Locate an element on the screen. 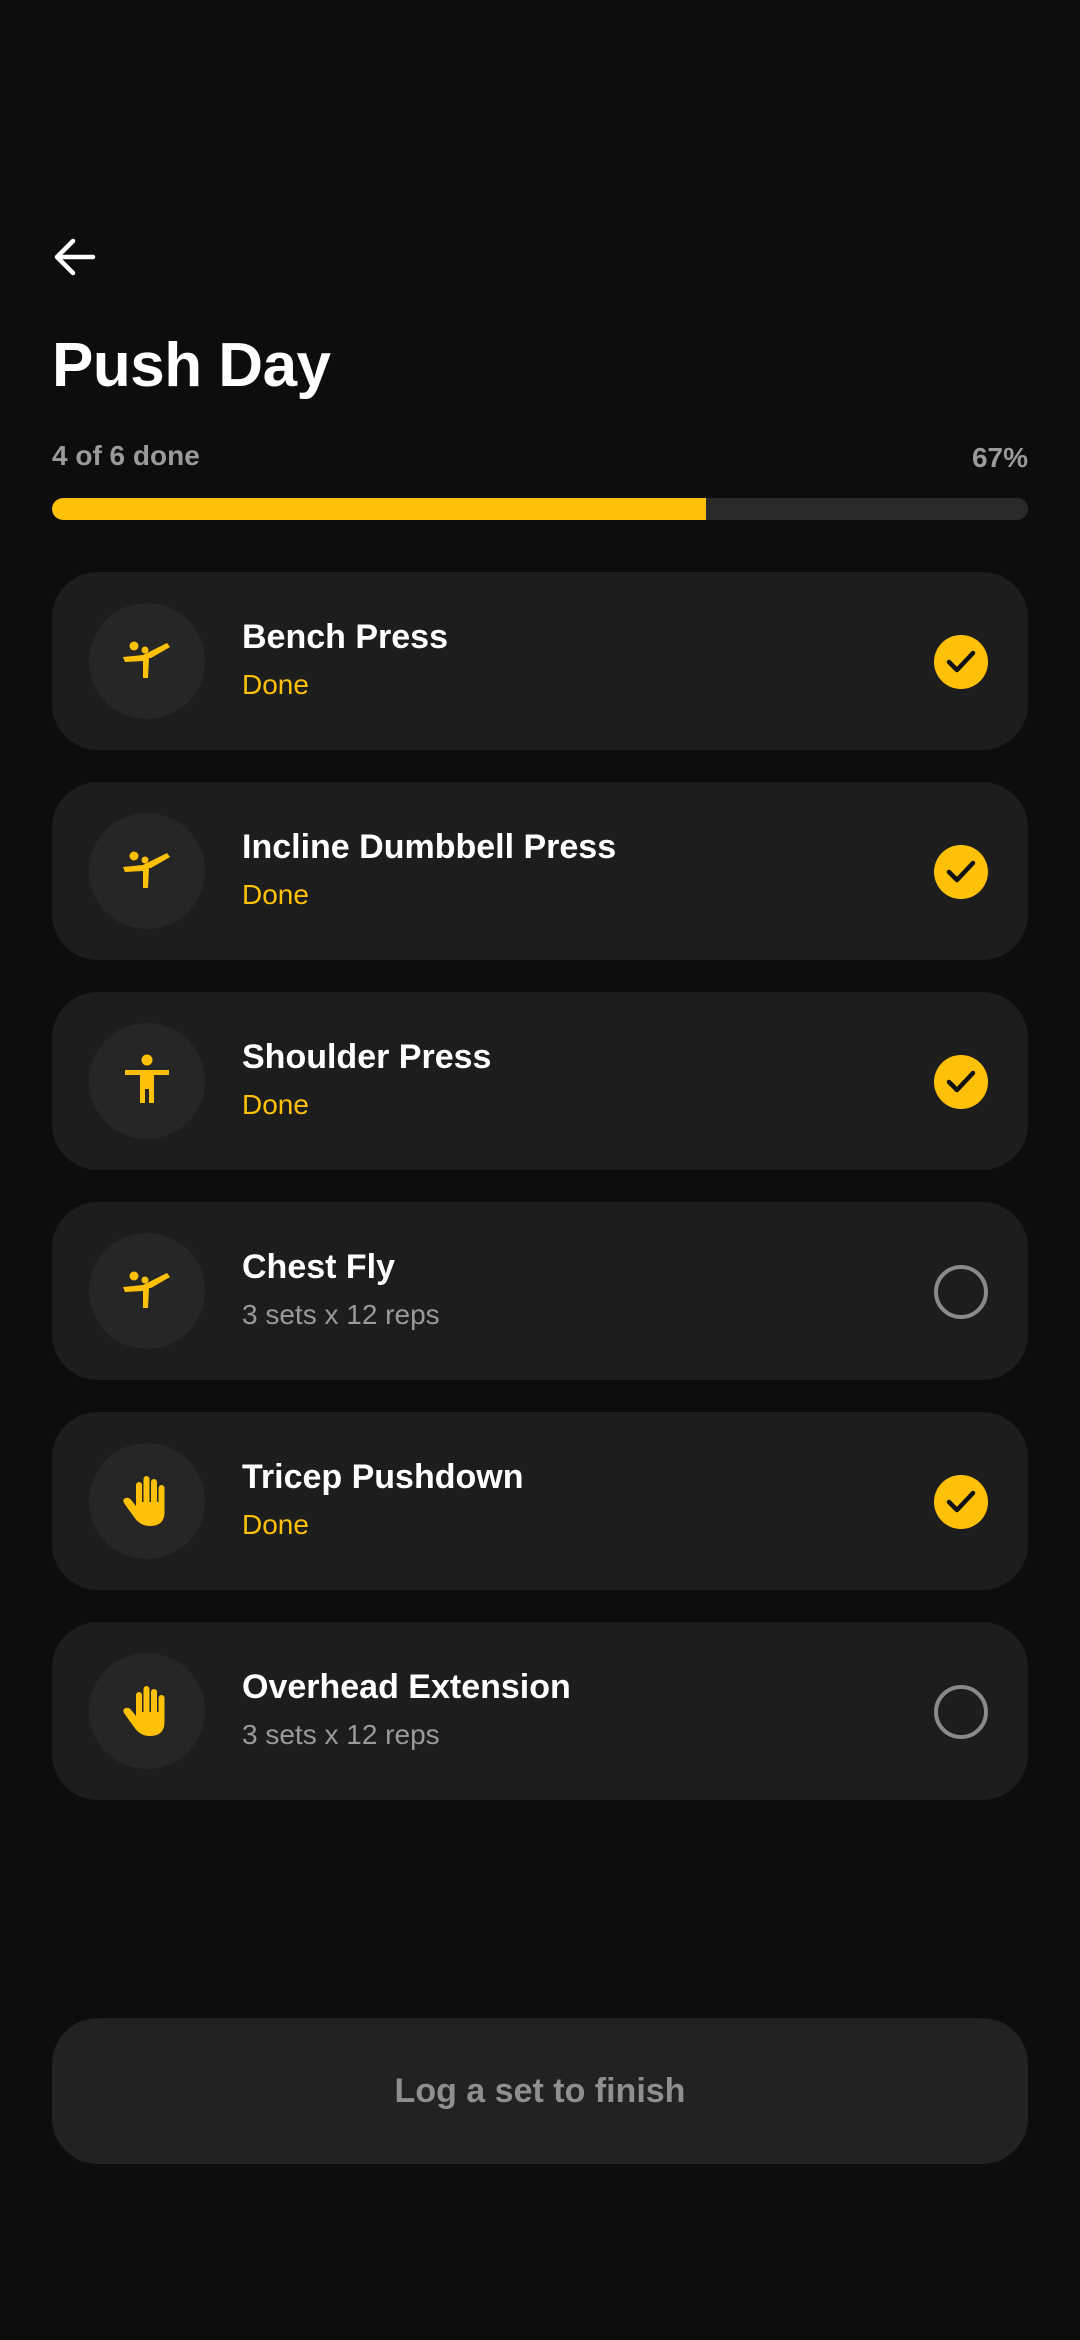 This screenshot has width=1080, height=2340. exercise-card: Tricep Pushdown Done is located at coordinates (540, 1501).